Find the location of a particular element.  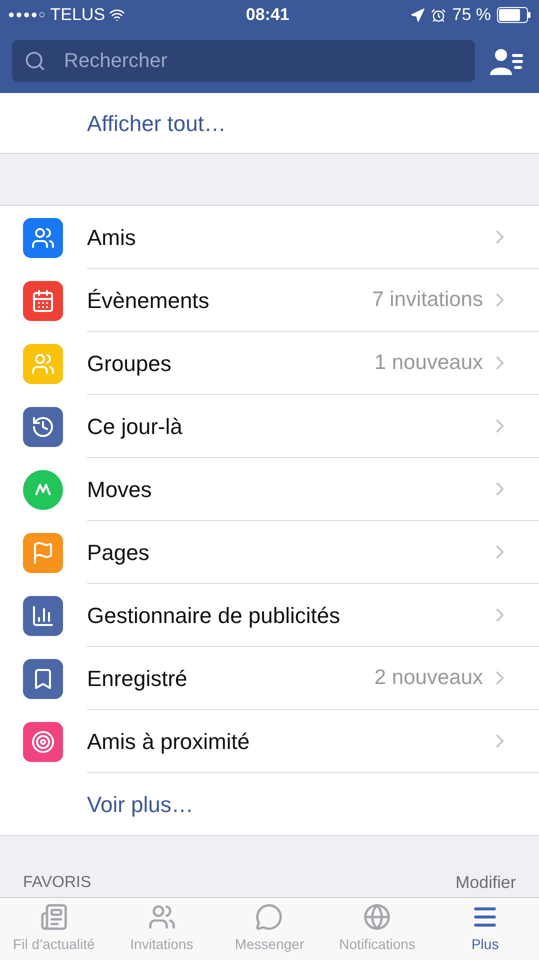

search-field: Rechercher is located at coordinates (243, 61).